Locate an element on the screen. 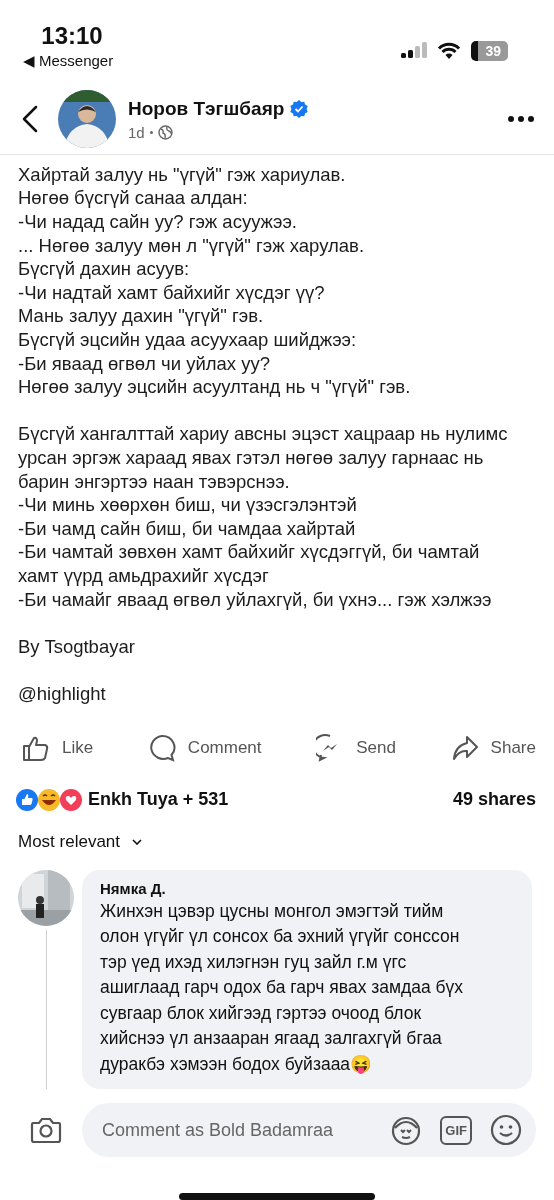 The height and width of the screenshot is (1200, 554). back-icon is located at coordinates (30, 119).